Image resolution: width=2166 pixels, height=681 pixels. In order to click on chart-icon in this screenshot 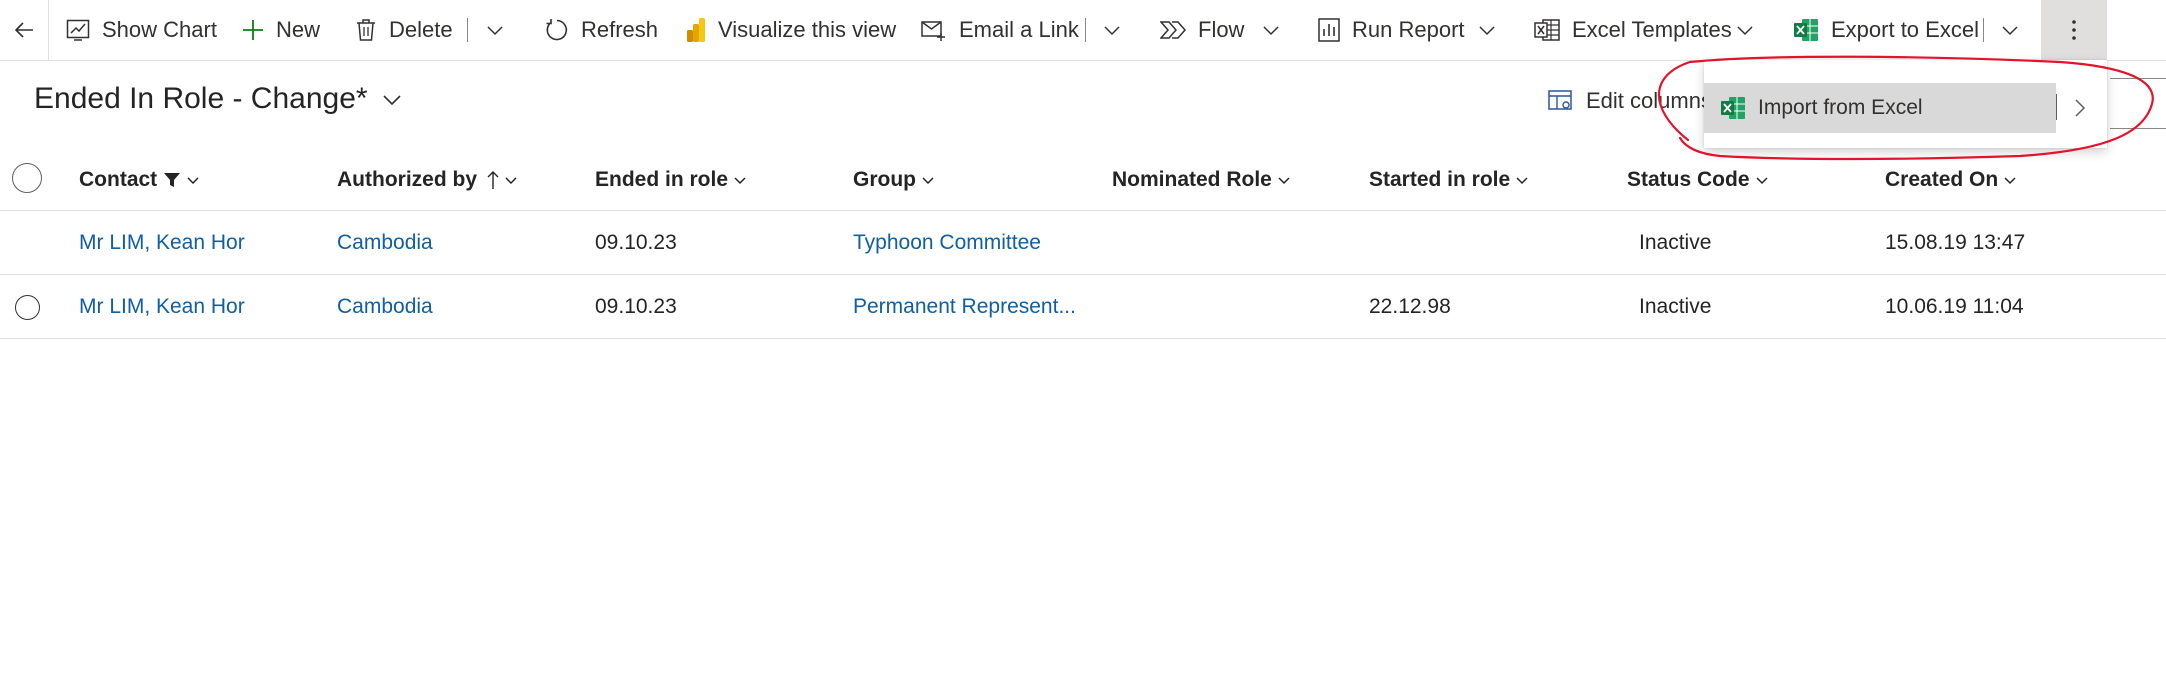, I will do `click(78, 30)`.